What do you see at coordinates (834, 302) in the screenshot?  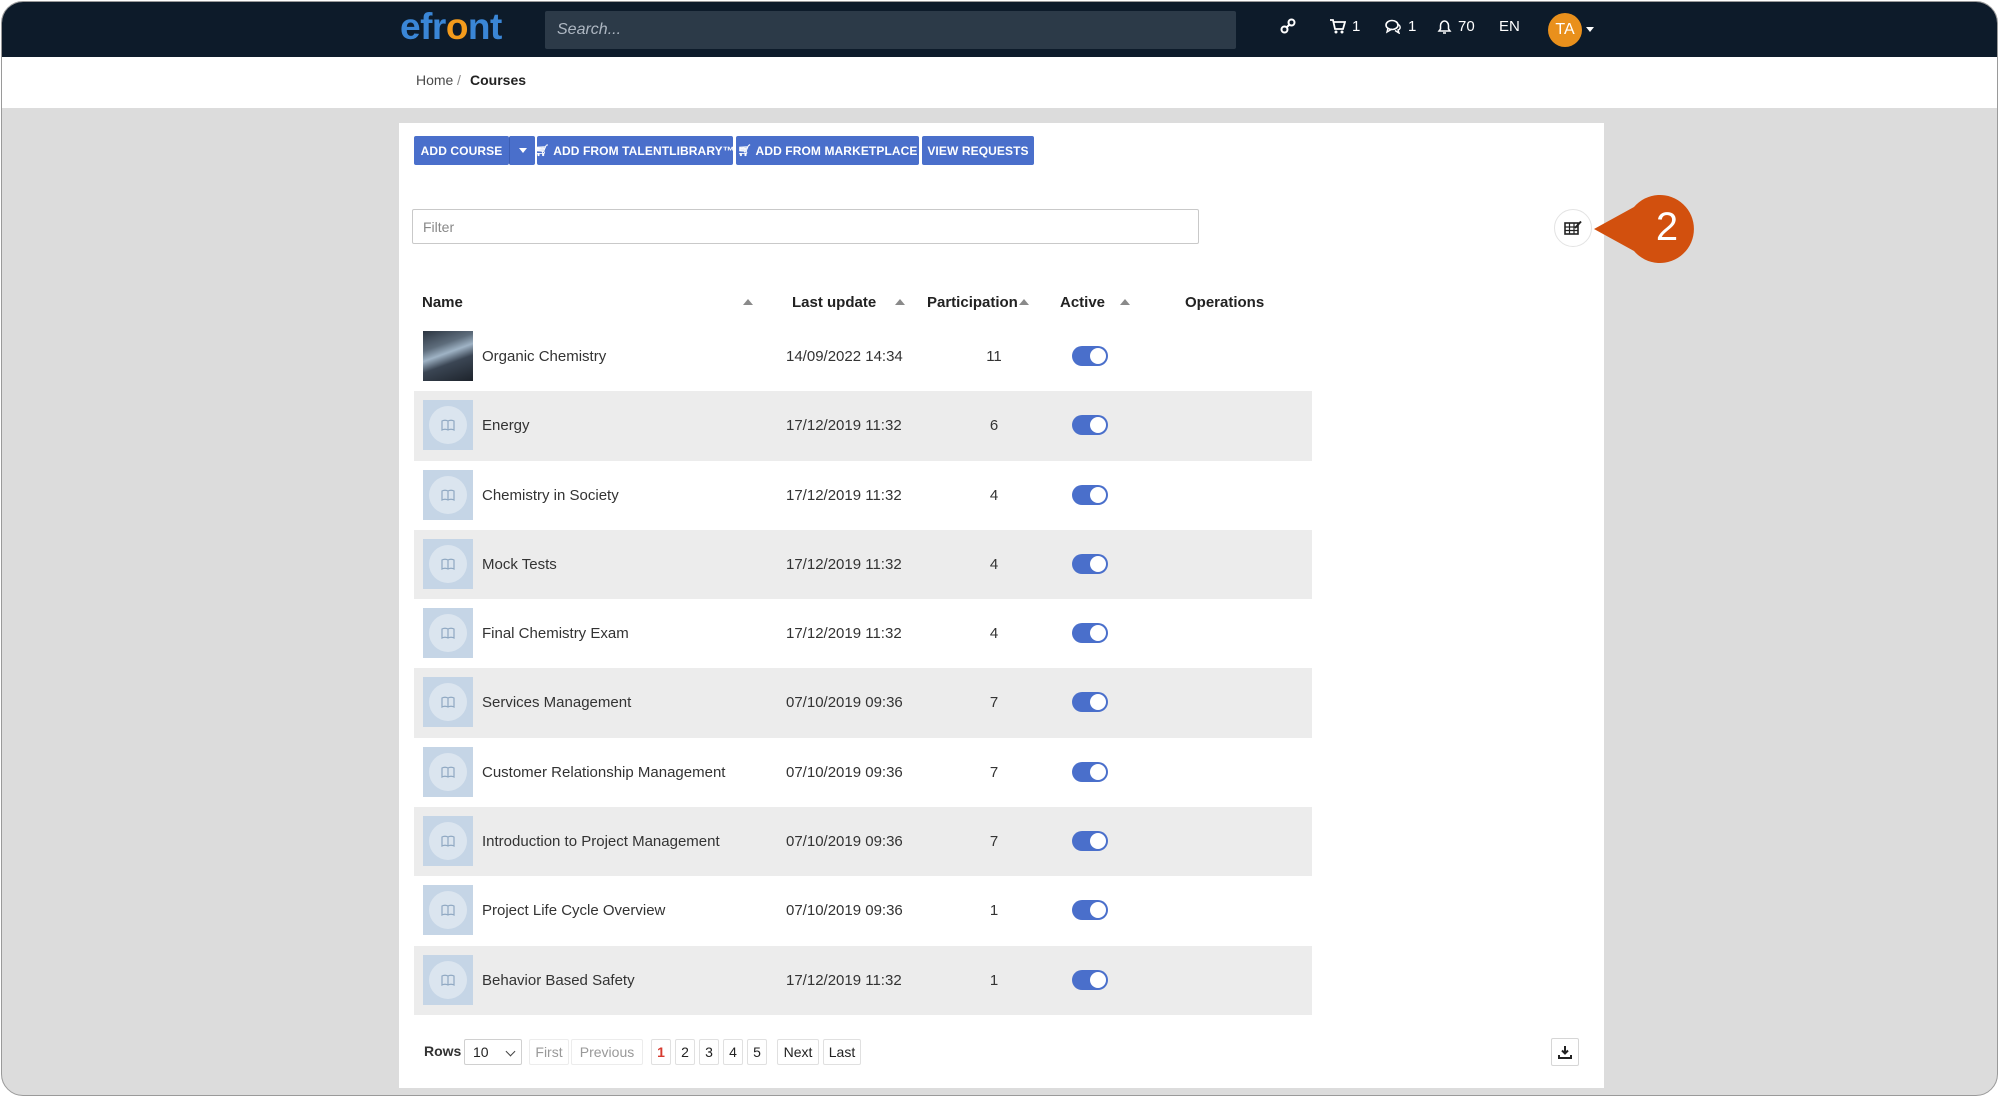 I see `column-header-last-update: Last update` at bounding box center [834, 302].